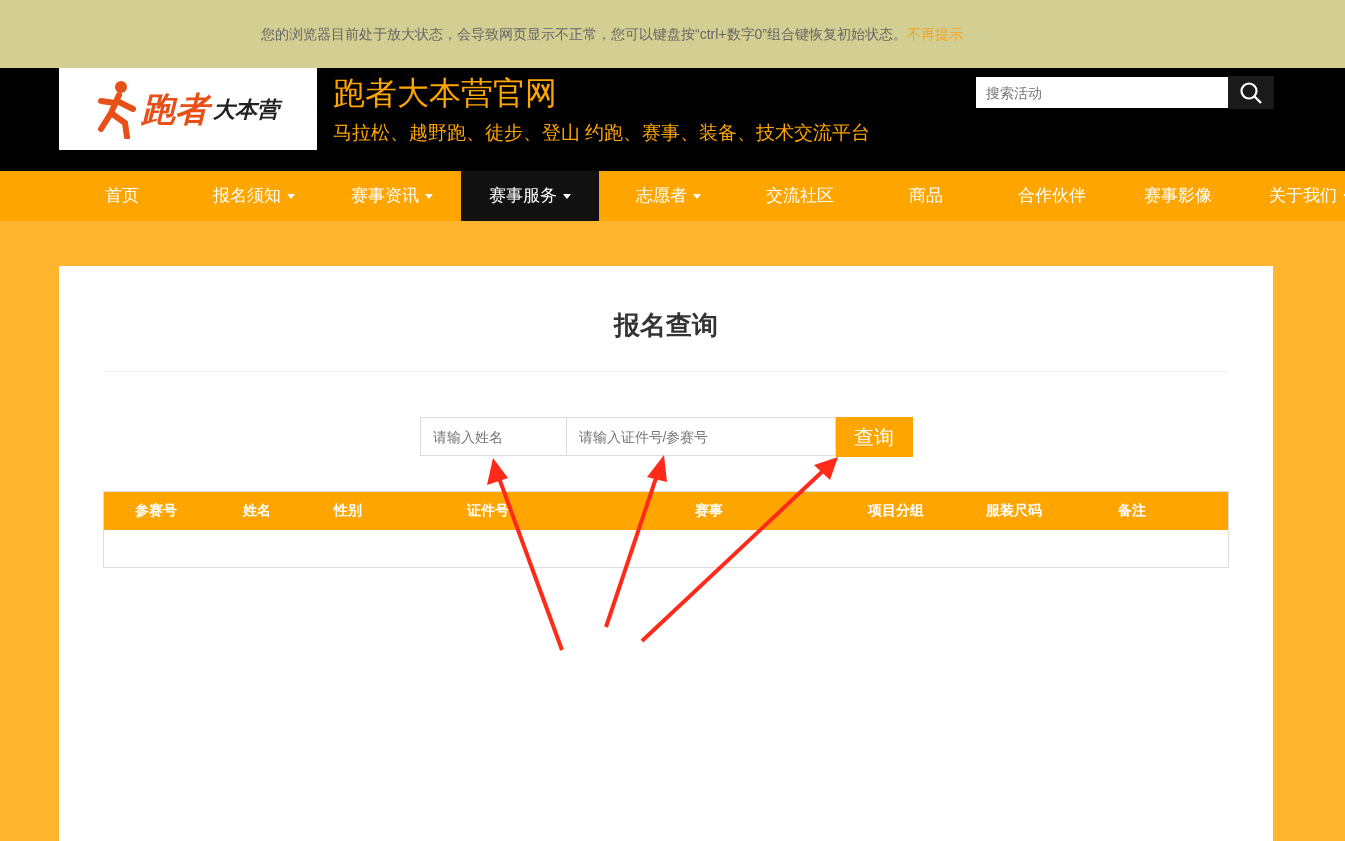  I want to click on nav-item: 合作伙伴, so click(1052, 196).